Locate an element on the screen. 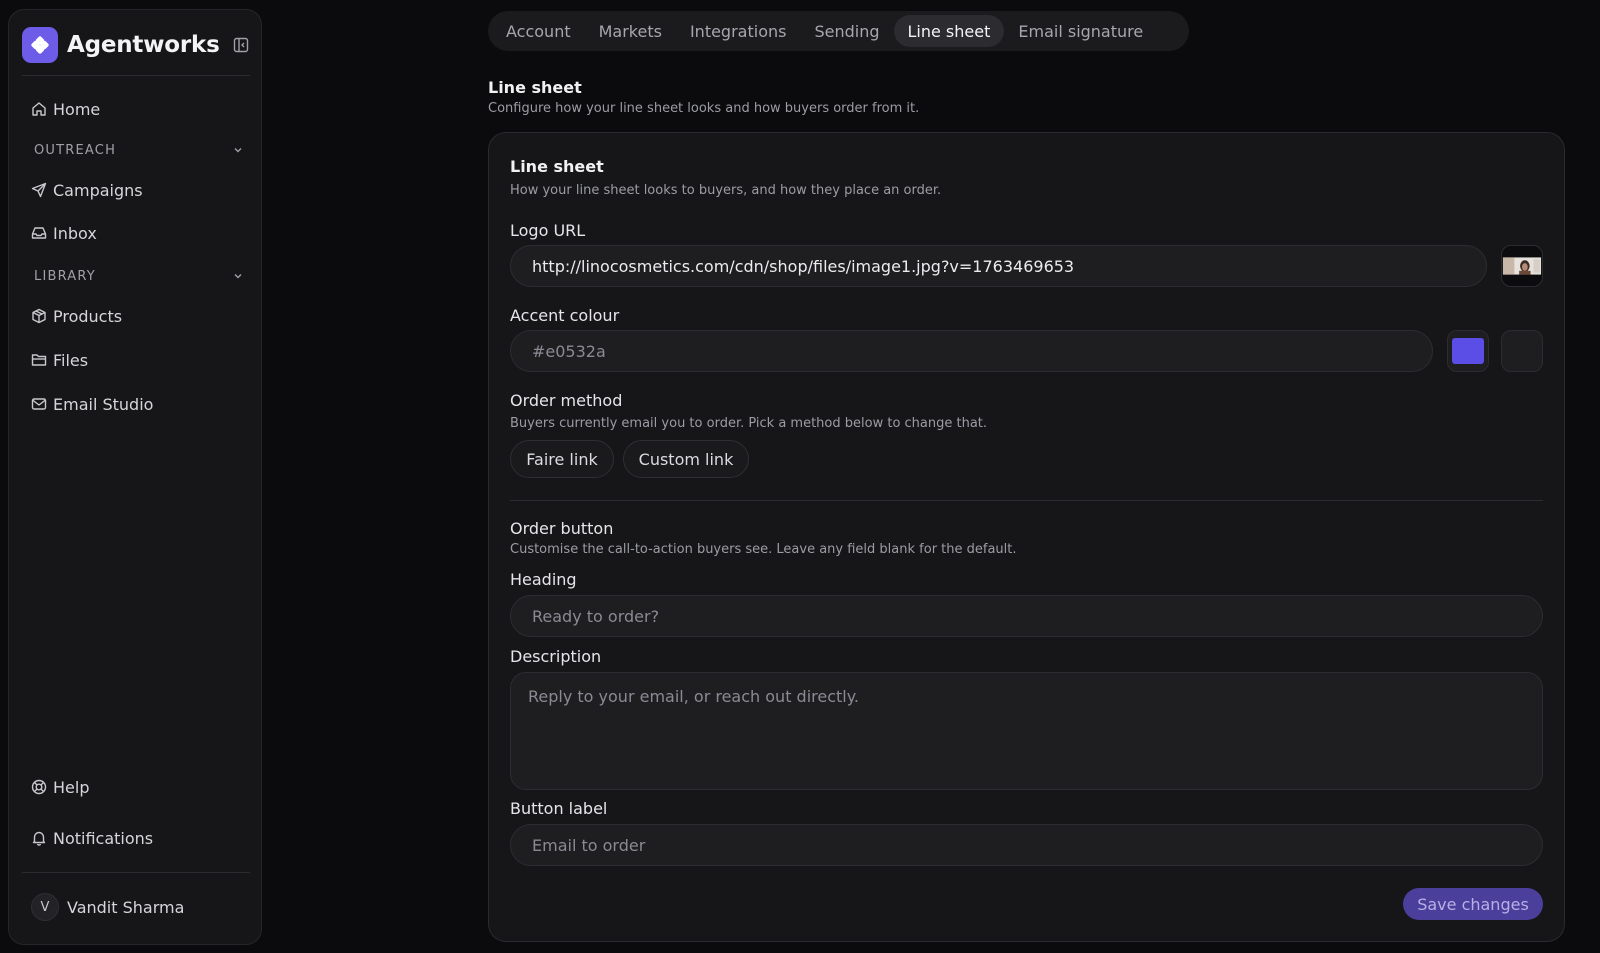 The width and height of the screenshot is (1600, 953). button-label-label: Button label is located at coordinates (559, 808).